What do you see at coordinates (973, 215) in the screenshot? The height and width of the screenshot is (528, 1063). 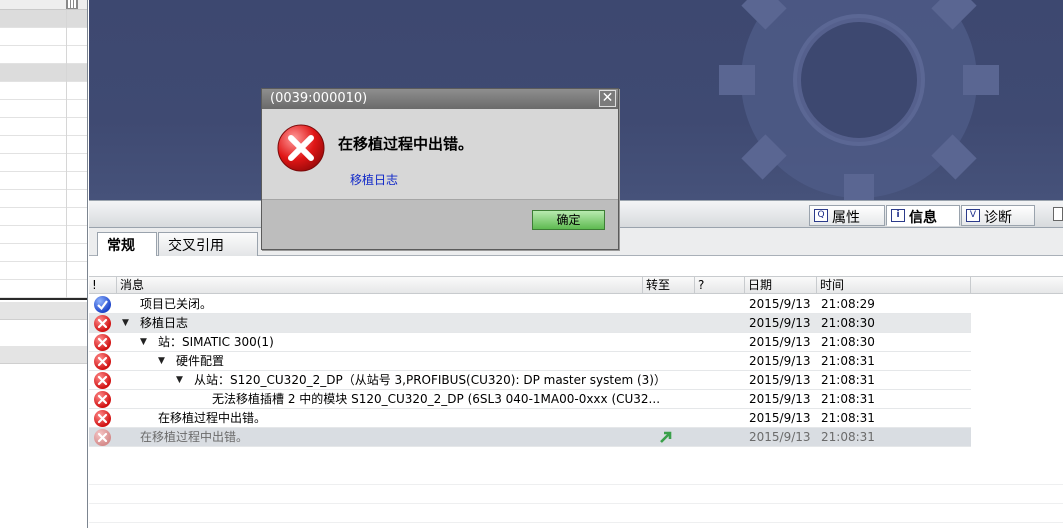 I see `diagnostics-icon: V` at bounding box center [973, 215].